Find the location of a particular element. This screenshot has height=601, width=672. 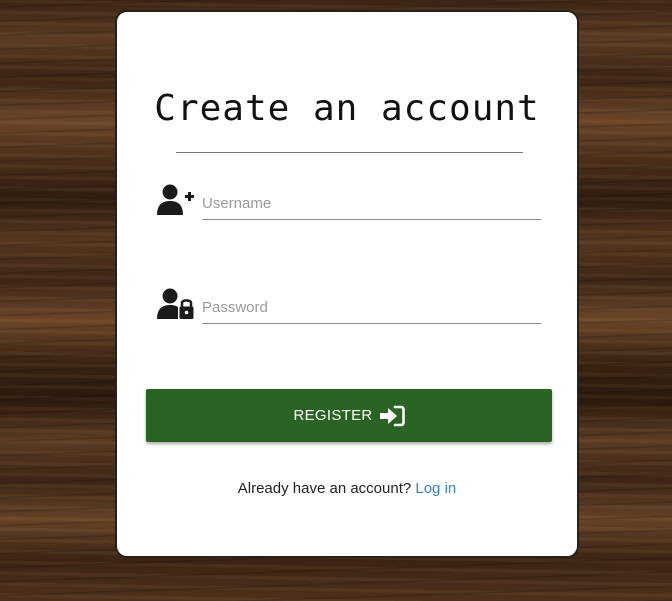

user-plus-icon is located at coordinates (175, 199).